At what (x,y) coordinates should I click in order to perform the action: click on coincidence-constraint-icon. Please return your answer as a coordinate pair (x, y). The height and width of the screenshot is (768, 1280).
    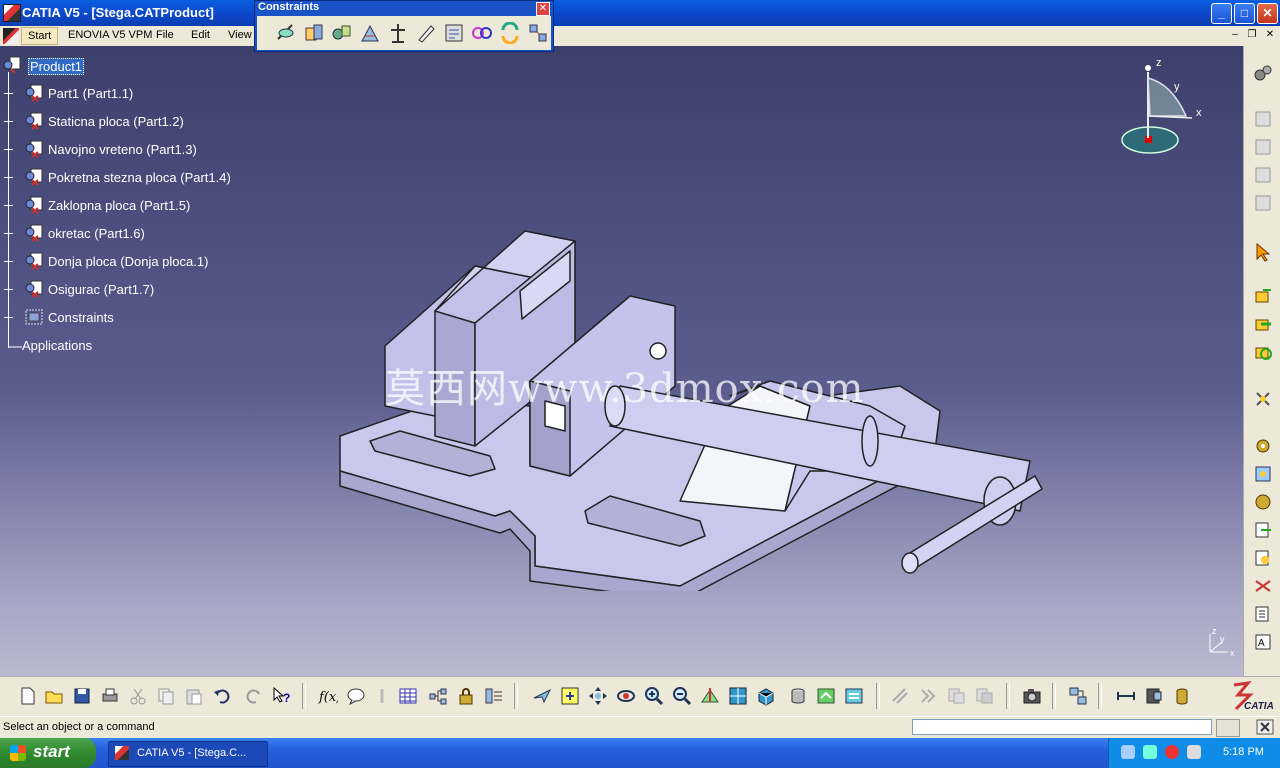
    Looking at the image, I should click on (286, 33).